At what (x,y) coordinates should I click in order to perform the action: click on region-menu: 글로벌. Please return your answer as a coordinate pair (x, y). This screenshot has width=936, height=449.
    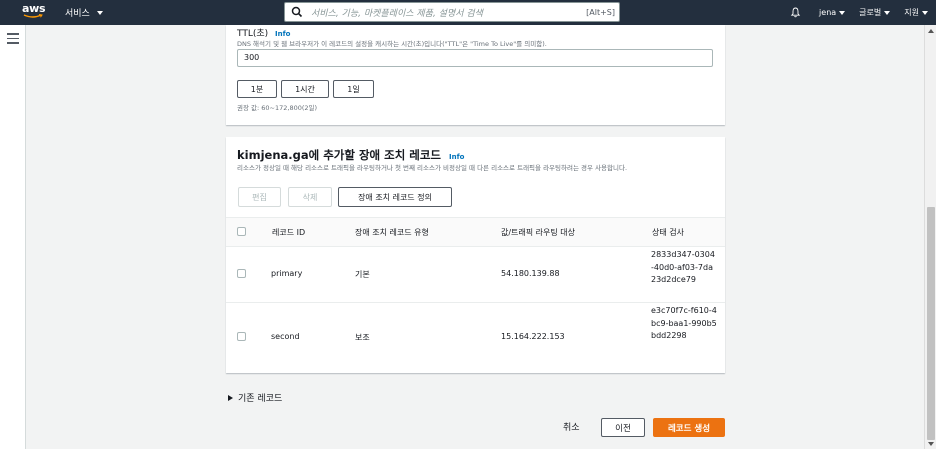
    Looking at the image, I should click on (875, 12).